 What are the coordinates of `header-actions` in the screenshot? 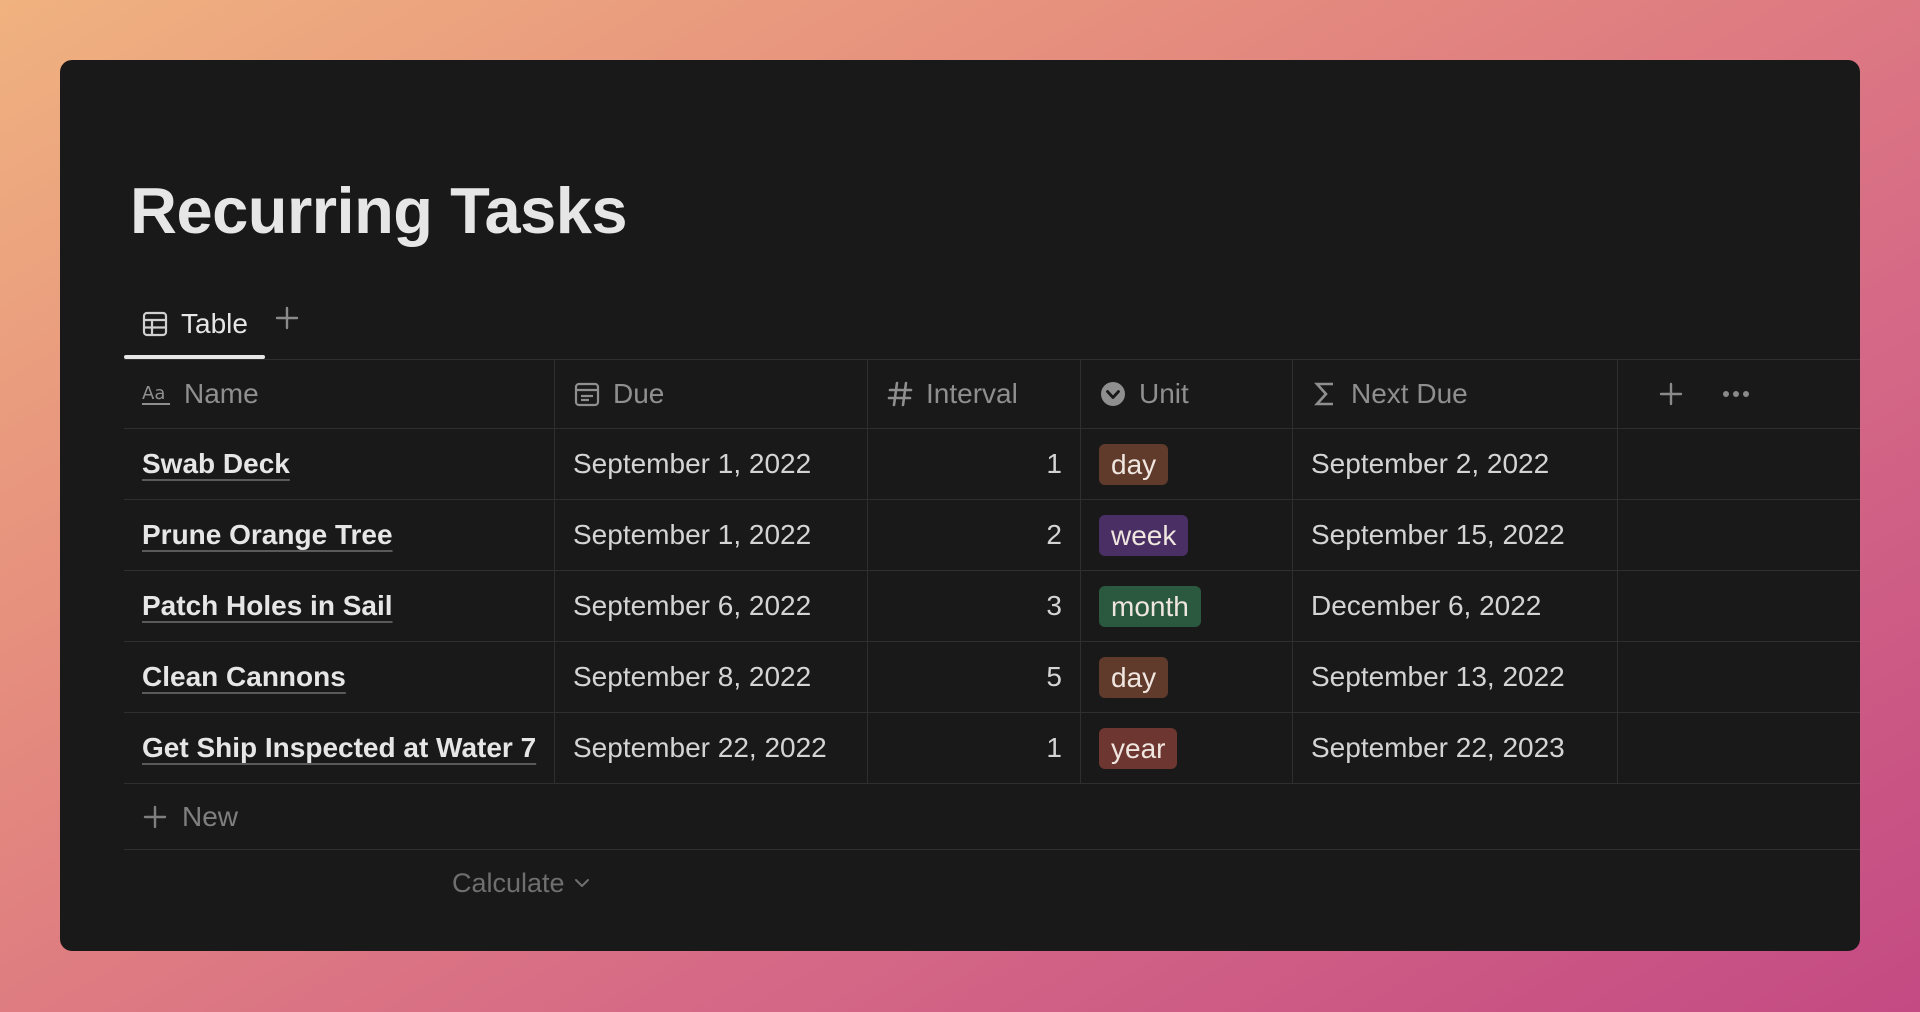 It's located at (1739, 394).